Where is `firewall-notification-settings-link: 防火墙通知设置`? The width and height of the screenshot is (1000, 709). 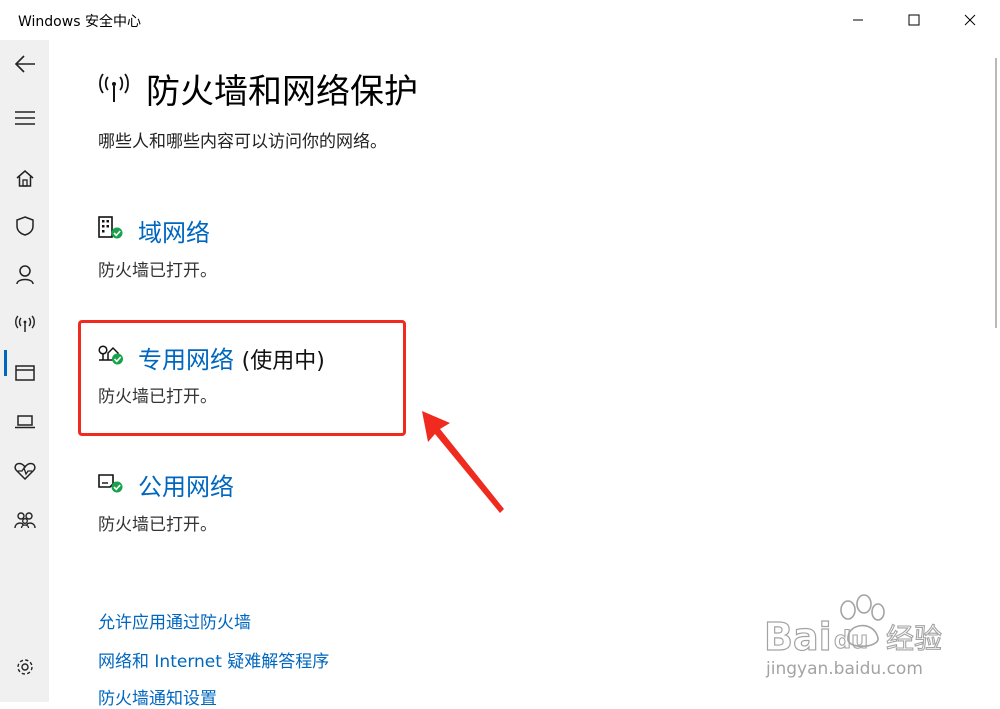
firewall-notification-settings-link: 防火墙通知设置 is located at coordinates (157, 696).